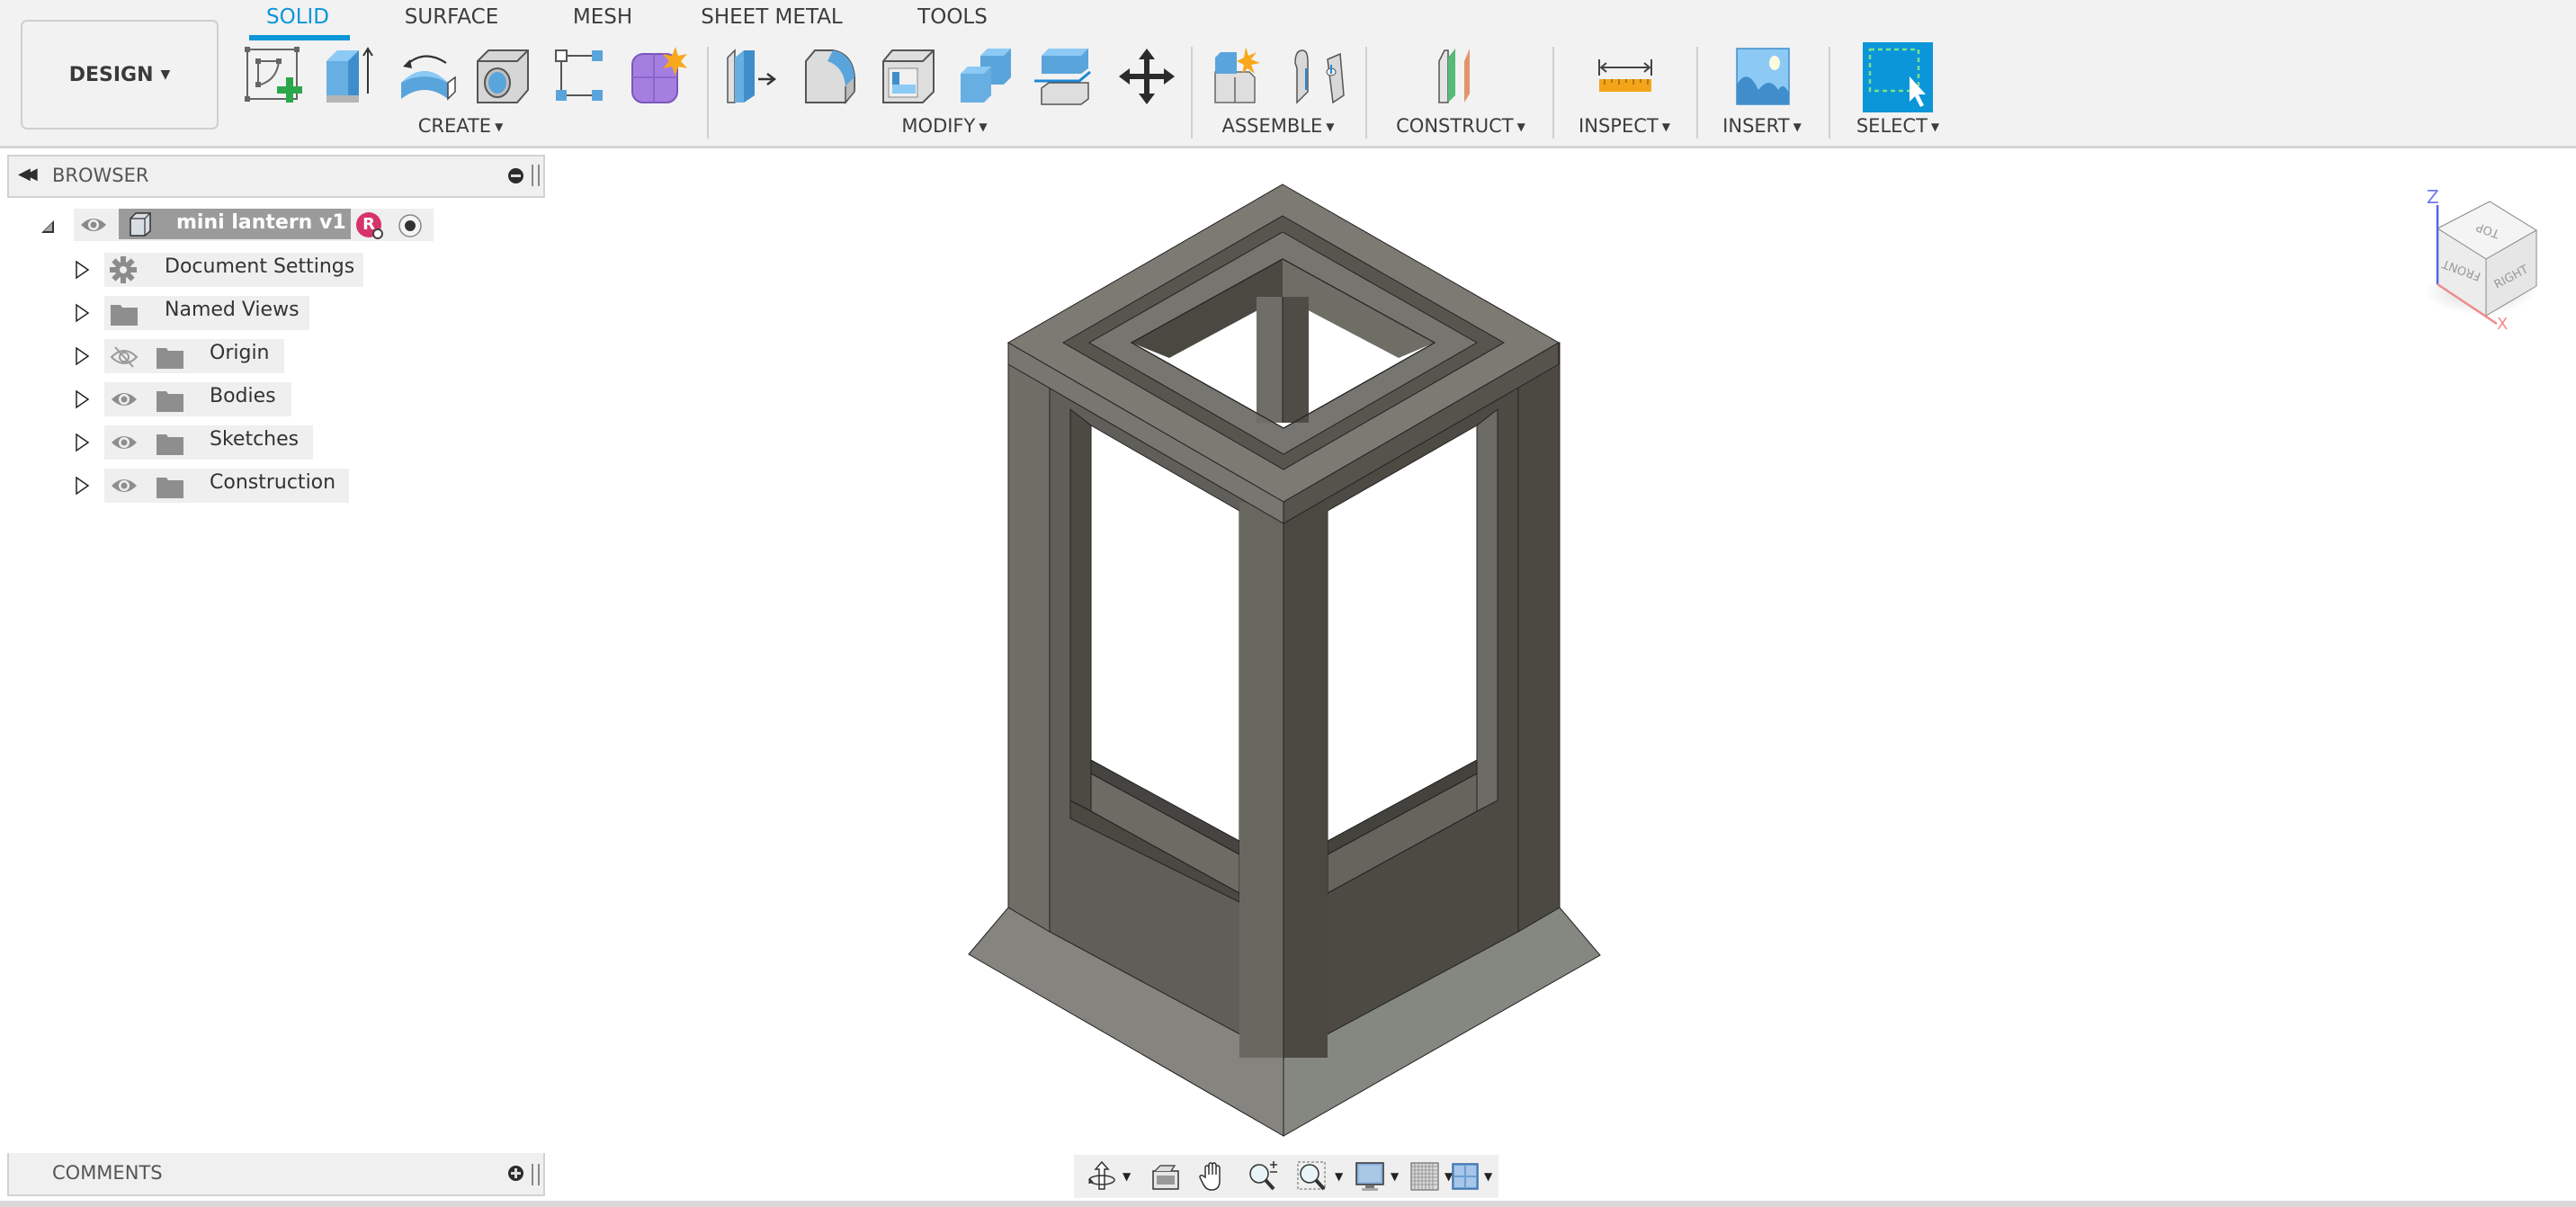  I want to click on select-button, so click(1898, 77).